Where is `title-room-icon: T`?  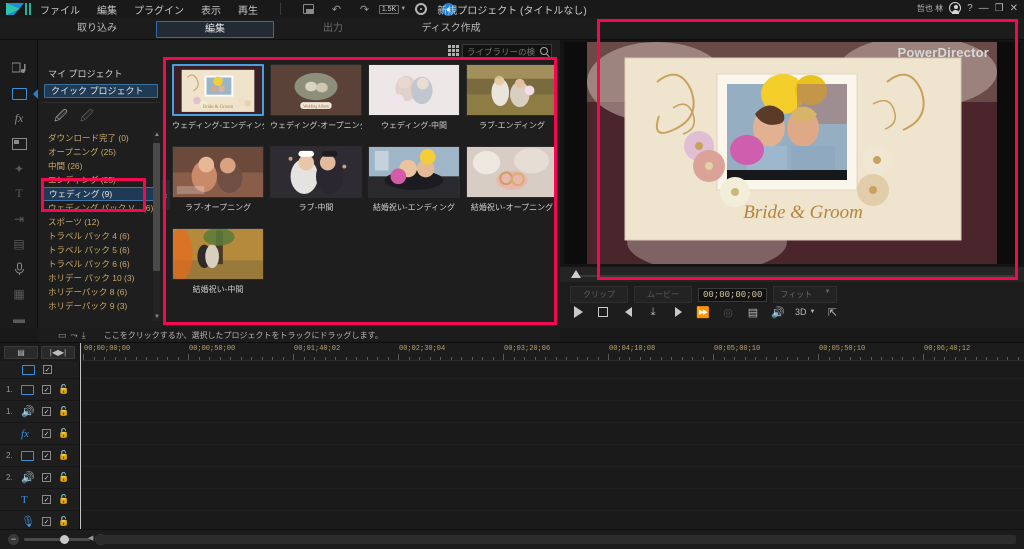 title-room-icon: T is located at coordinates (19, 193).